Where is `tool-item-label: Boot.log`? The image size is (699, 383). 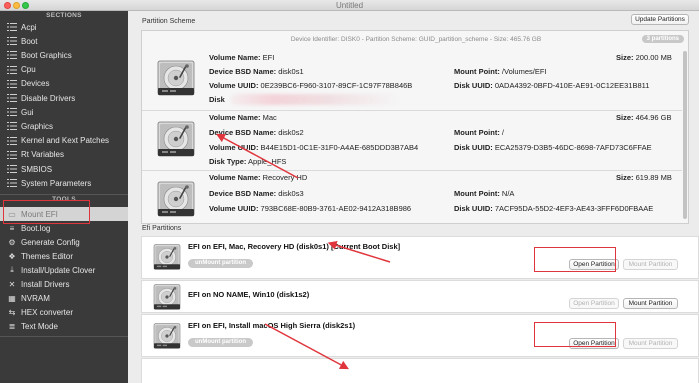 tool-item-label: Boot.log is located at coordinates (36, 228).